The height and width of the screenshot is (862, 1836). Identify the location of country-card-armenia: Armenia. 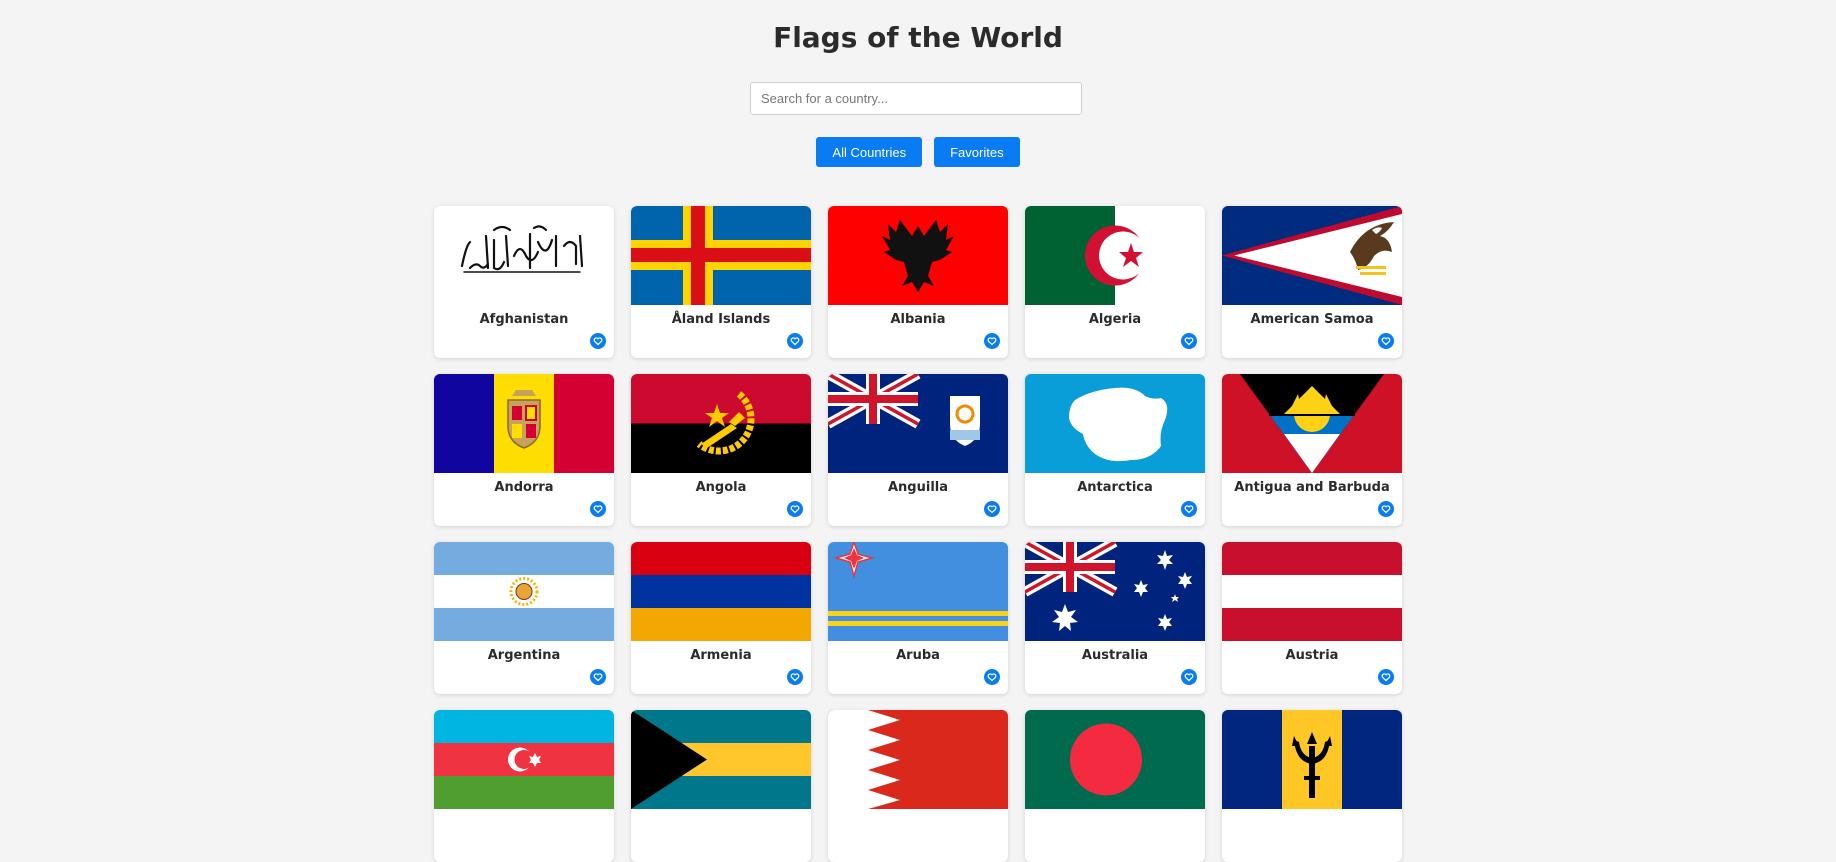
(721, 618).